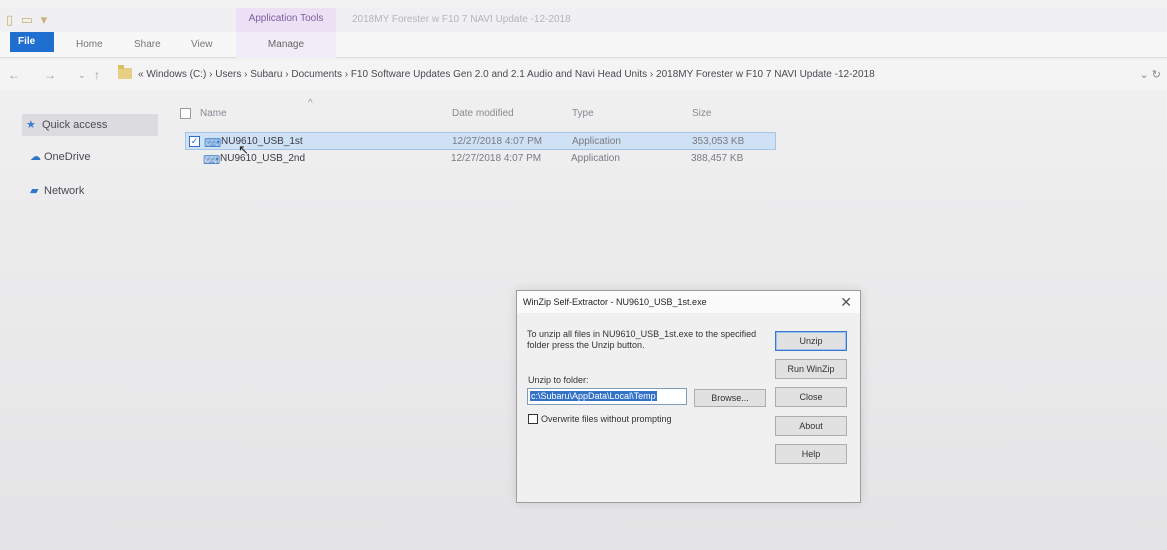 This screenshot has width=1167, height=550. What do you see at coordinates (811, 454) in the screenshot?
I see `help-button: Help` at bounding box center [811, 454].